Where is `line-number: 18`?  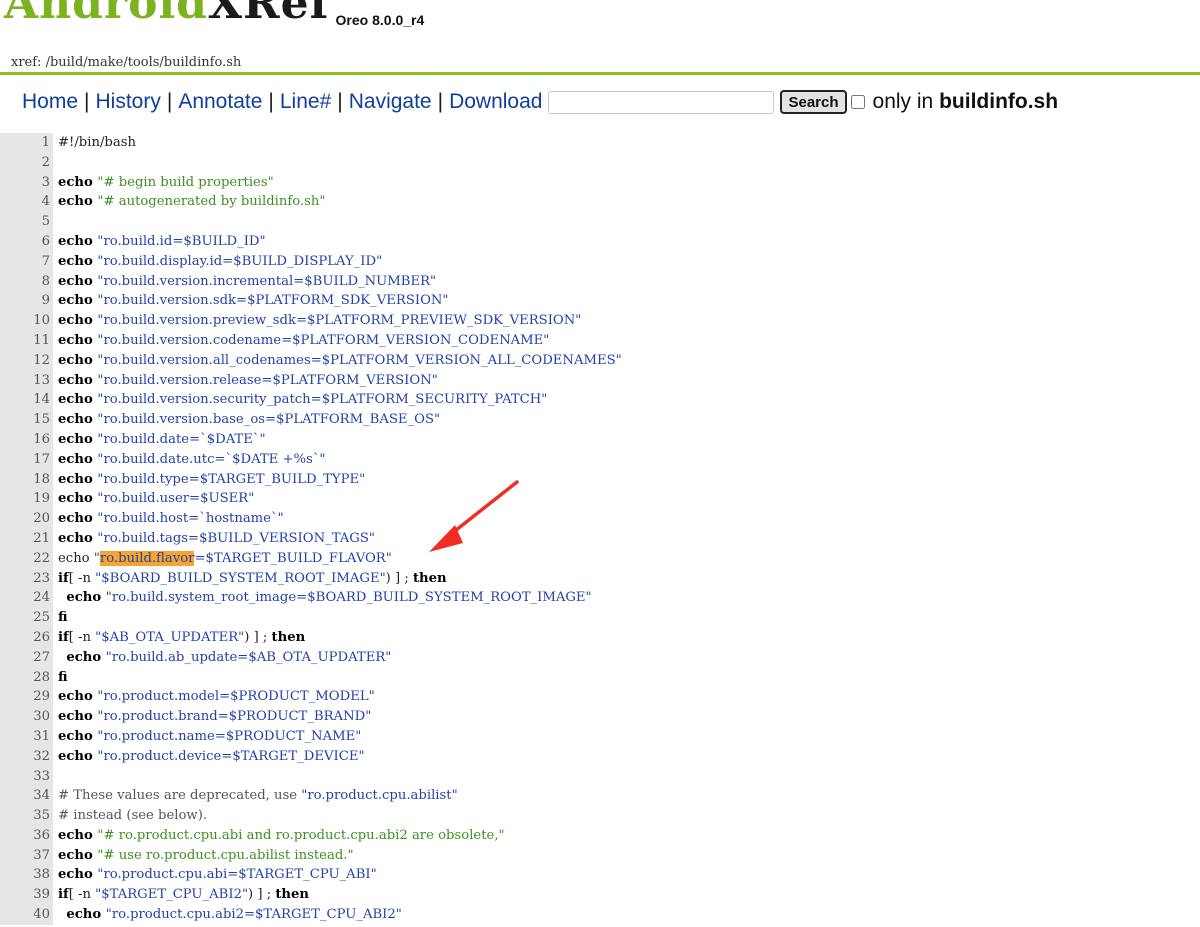
line-number: 18 is located at coordinates (26, 479).